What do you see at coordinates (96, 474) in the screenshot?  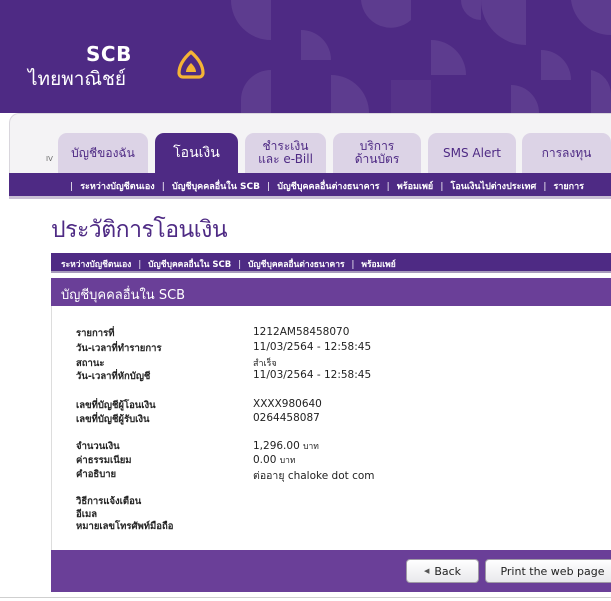 I see `detail-label: คำอธิบาย` at bounding box center [96, 474].